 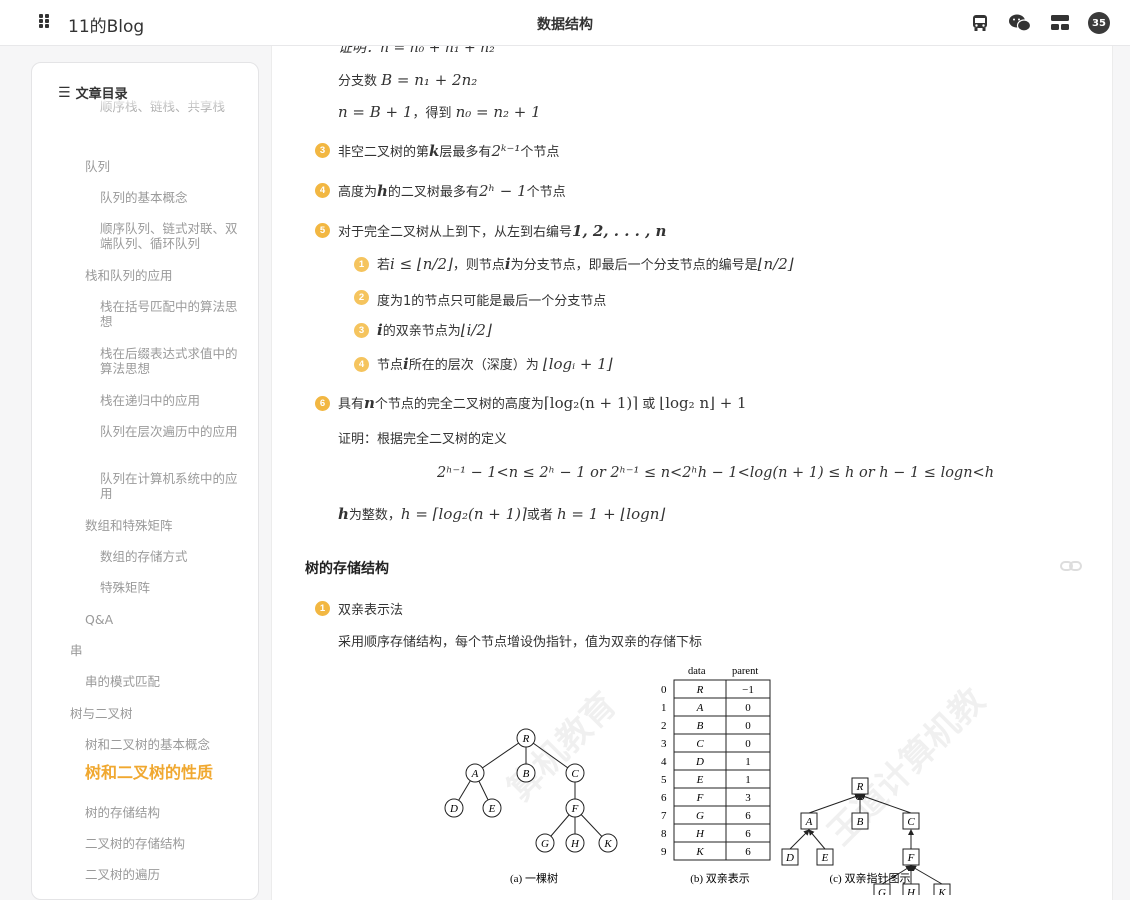 I want to click on tree-node-label: H, so click(x=575, y=844).